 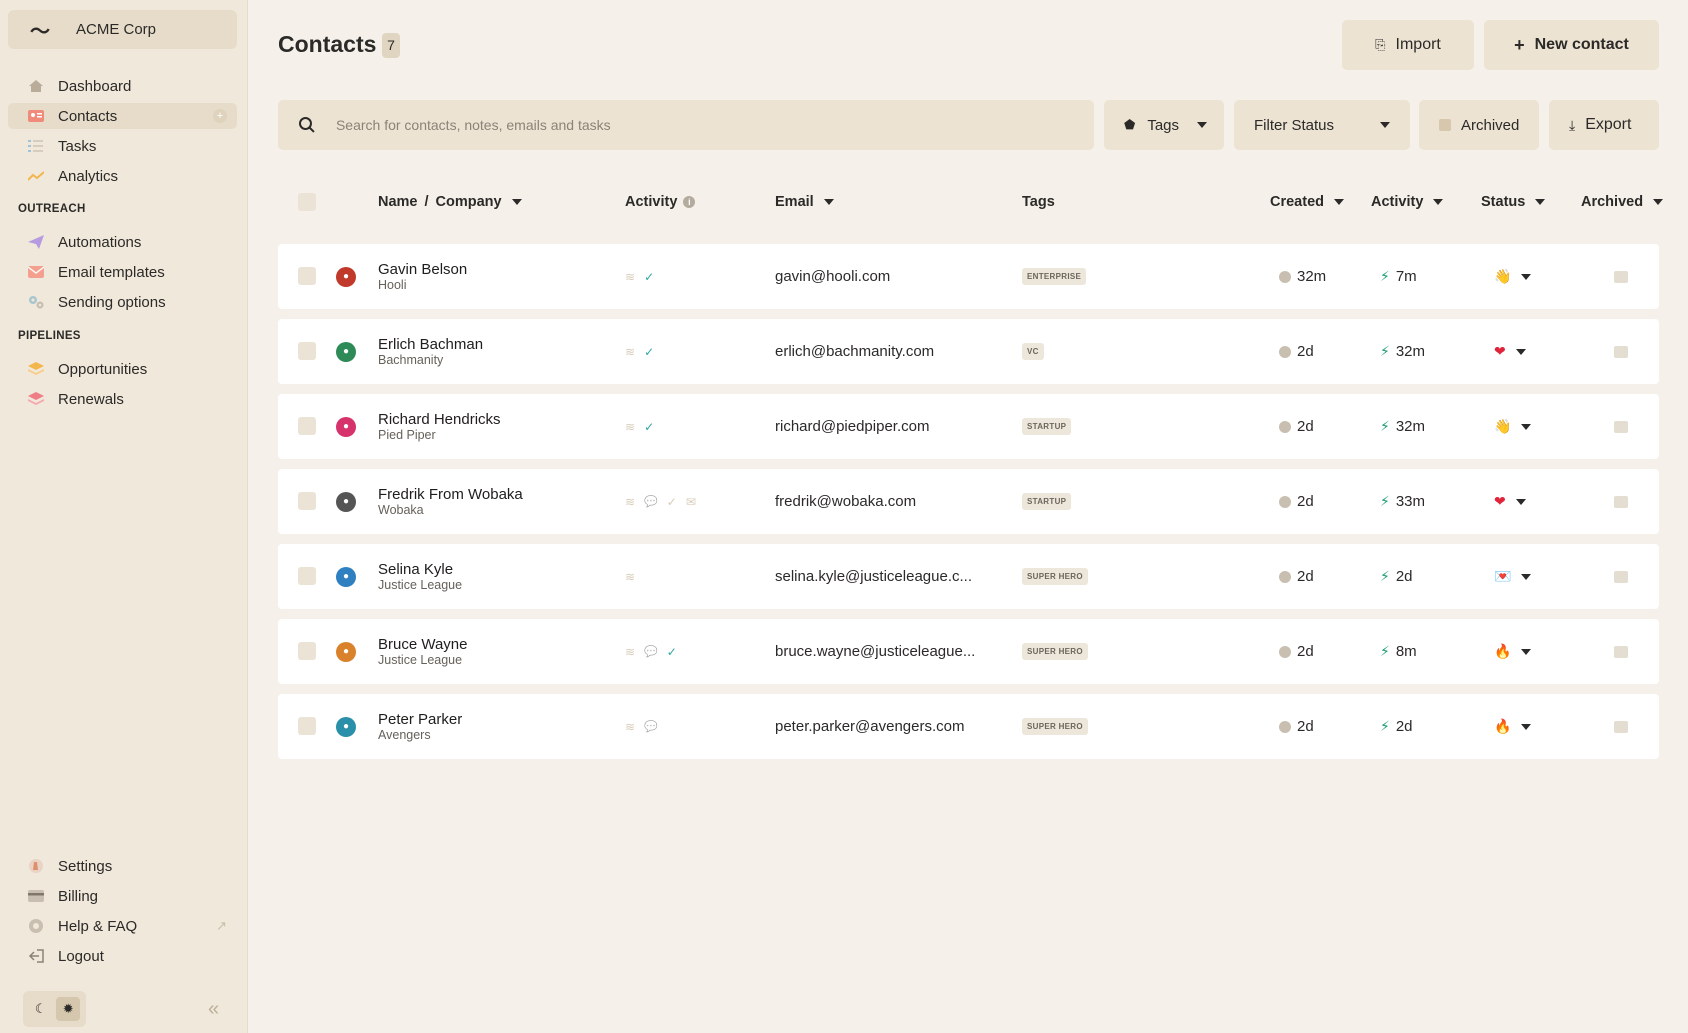 What do you see at coordinates (420, 719) in the screenshot?
I see `contact-name: Peter Parker` at bounding box center [420, 719].